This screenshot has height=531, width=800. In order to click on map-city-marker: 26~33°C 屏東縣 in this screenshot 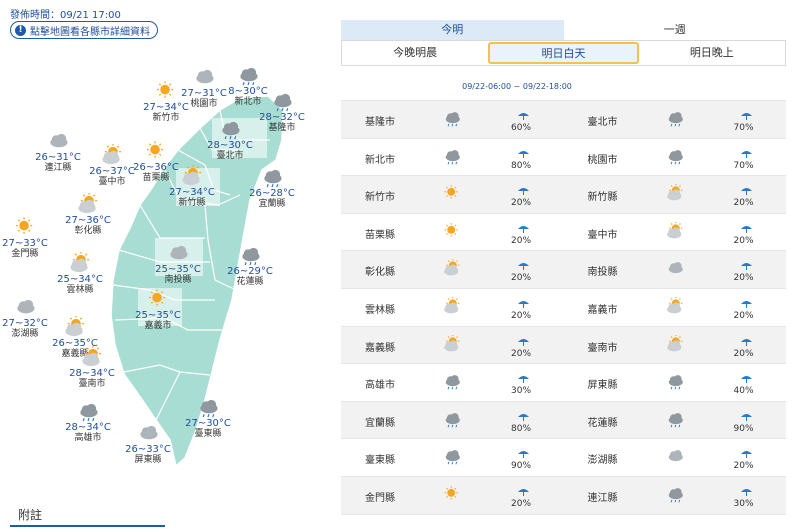, I will do `click(148, 444)`.